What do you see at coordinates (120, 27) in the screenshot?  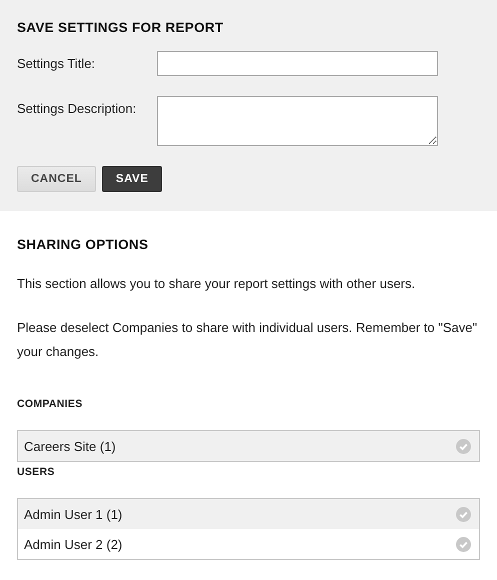 I see `panel-title: SAVE SETTINGS FOR REPORT` at bounding box center [120, 27].